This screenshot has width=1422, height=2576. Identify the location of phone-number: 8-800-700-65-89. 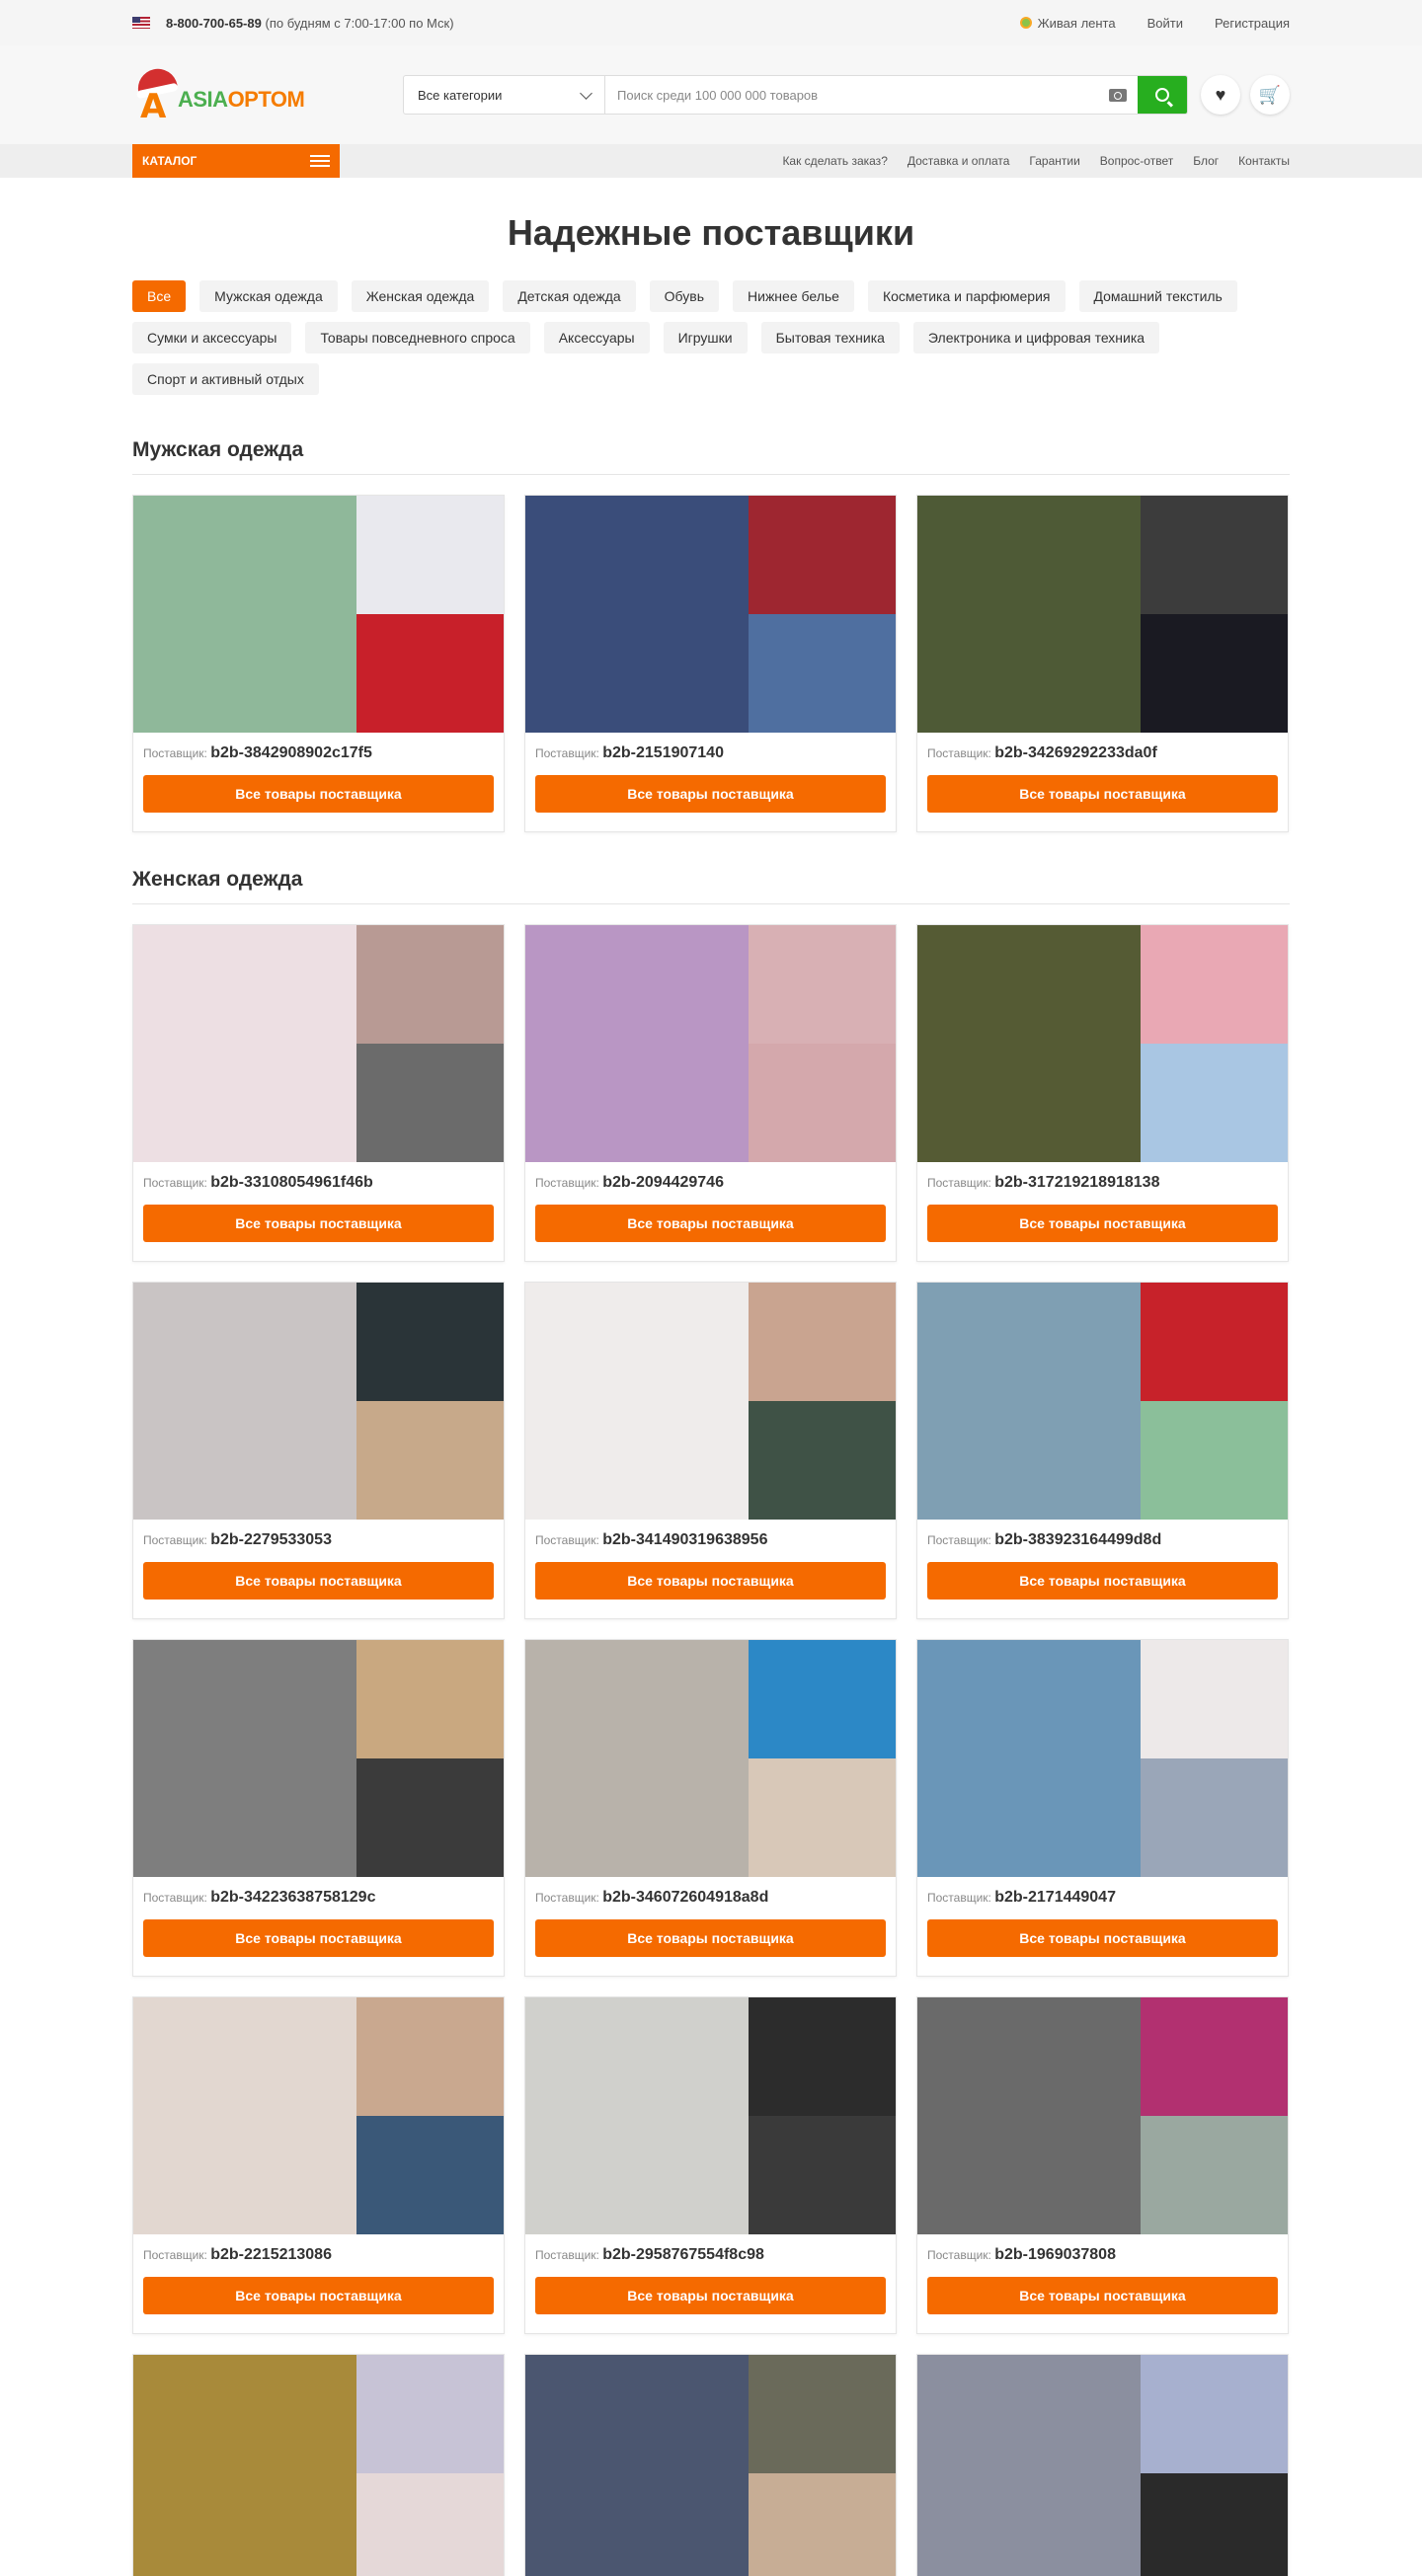
(214, 23).